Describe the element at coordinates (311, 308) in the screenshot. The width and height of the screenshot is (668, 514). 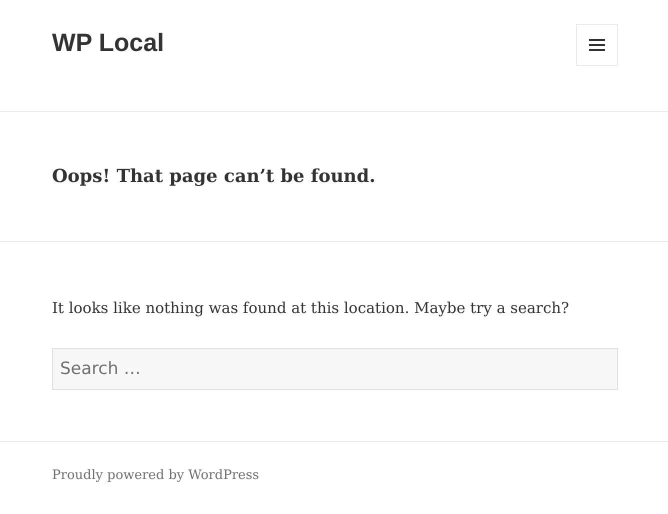
I see `not-found-message: It looks like nothing was found at this location. Maybe try a search?` at that location.